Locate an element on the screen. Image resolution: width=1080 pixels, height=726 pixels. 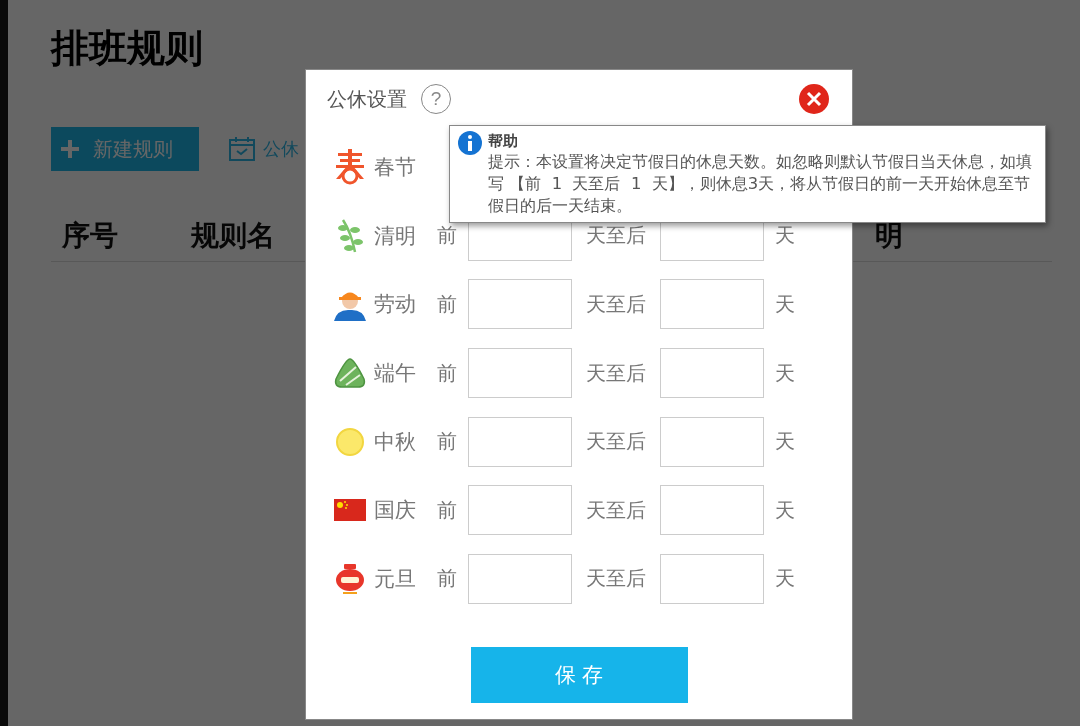
spring-festival-icon is located at coordinates (350, 167).